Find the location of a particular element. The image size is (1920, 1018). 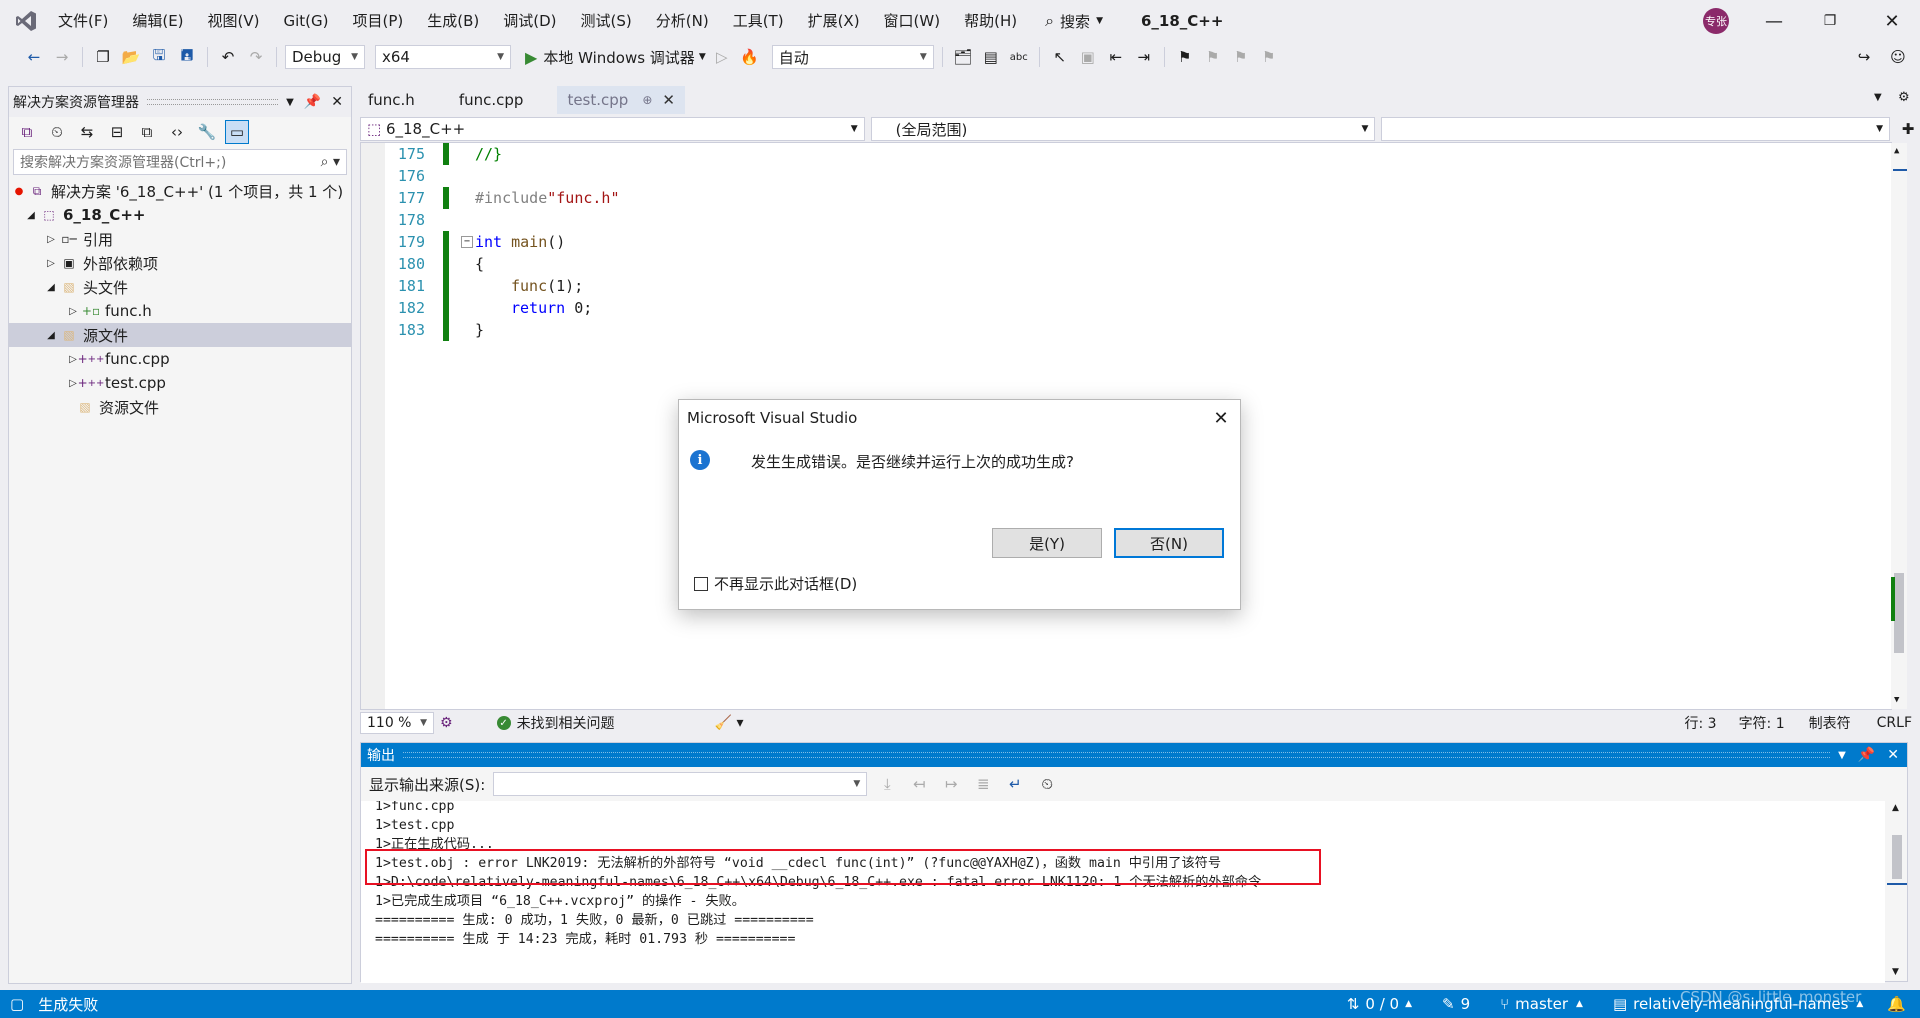

tree-item-resource-files: ▧ 资源文件 is located at coordinates (180, 407).